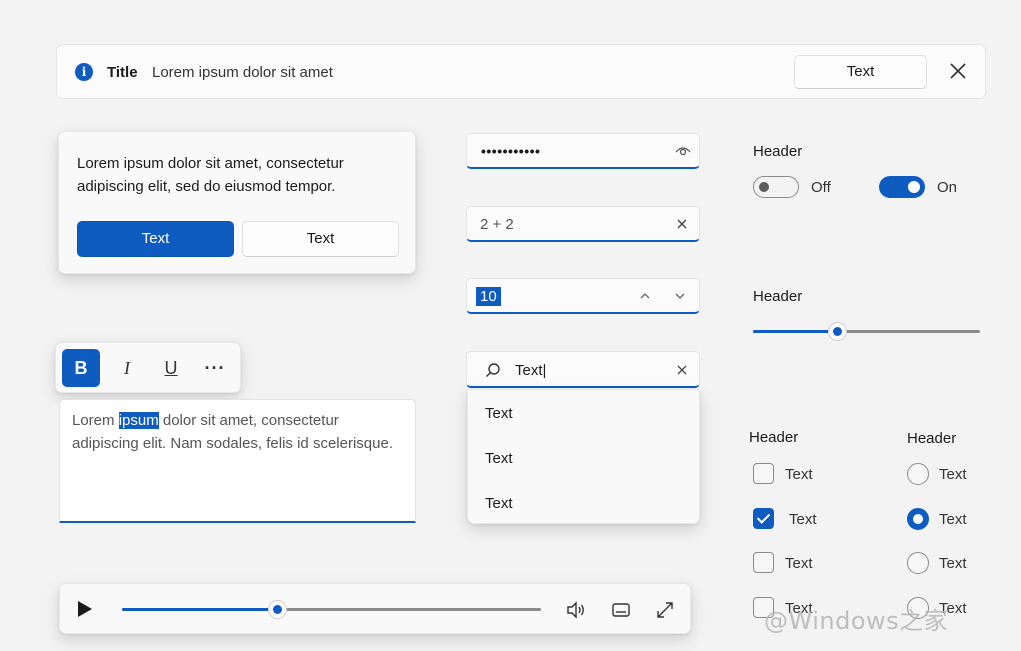 This screenshot has width=1021, height=651. Describe the element at coordinates (583, 296) in the screenshot. I see `number-box: 10` at that location.